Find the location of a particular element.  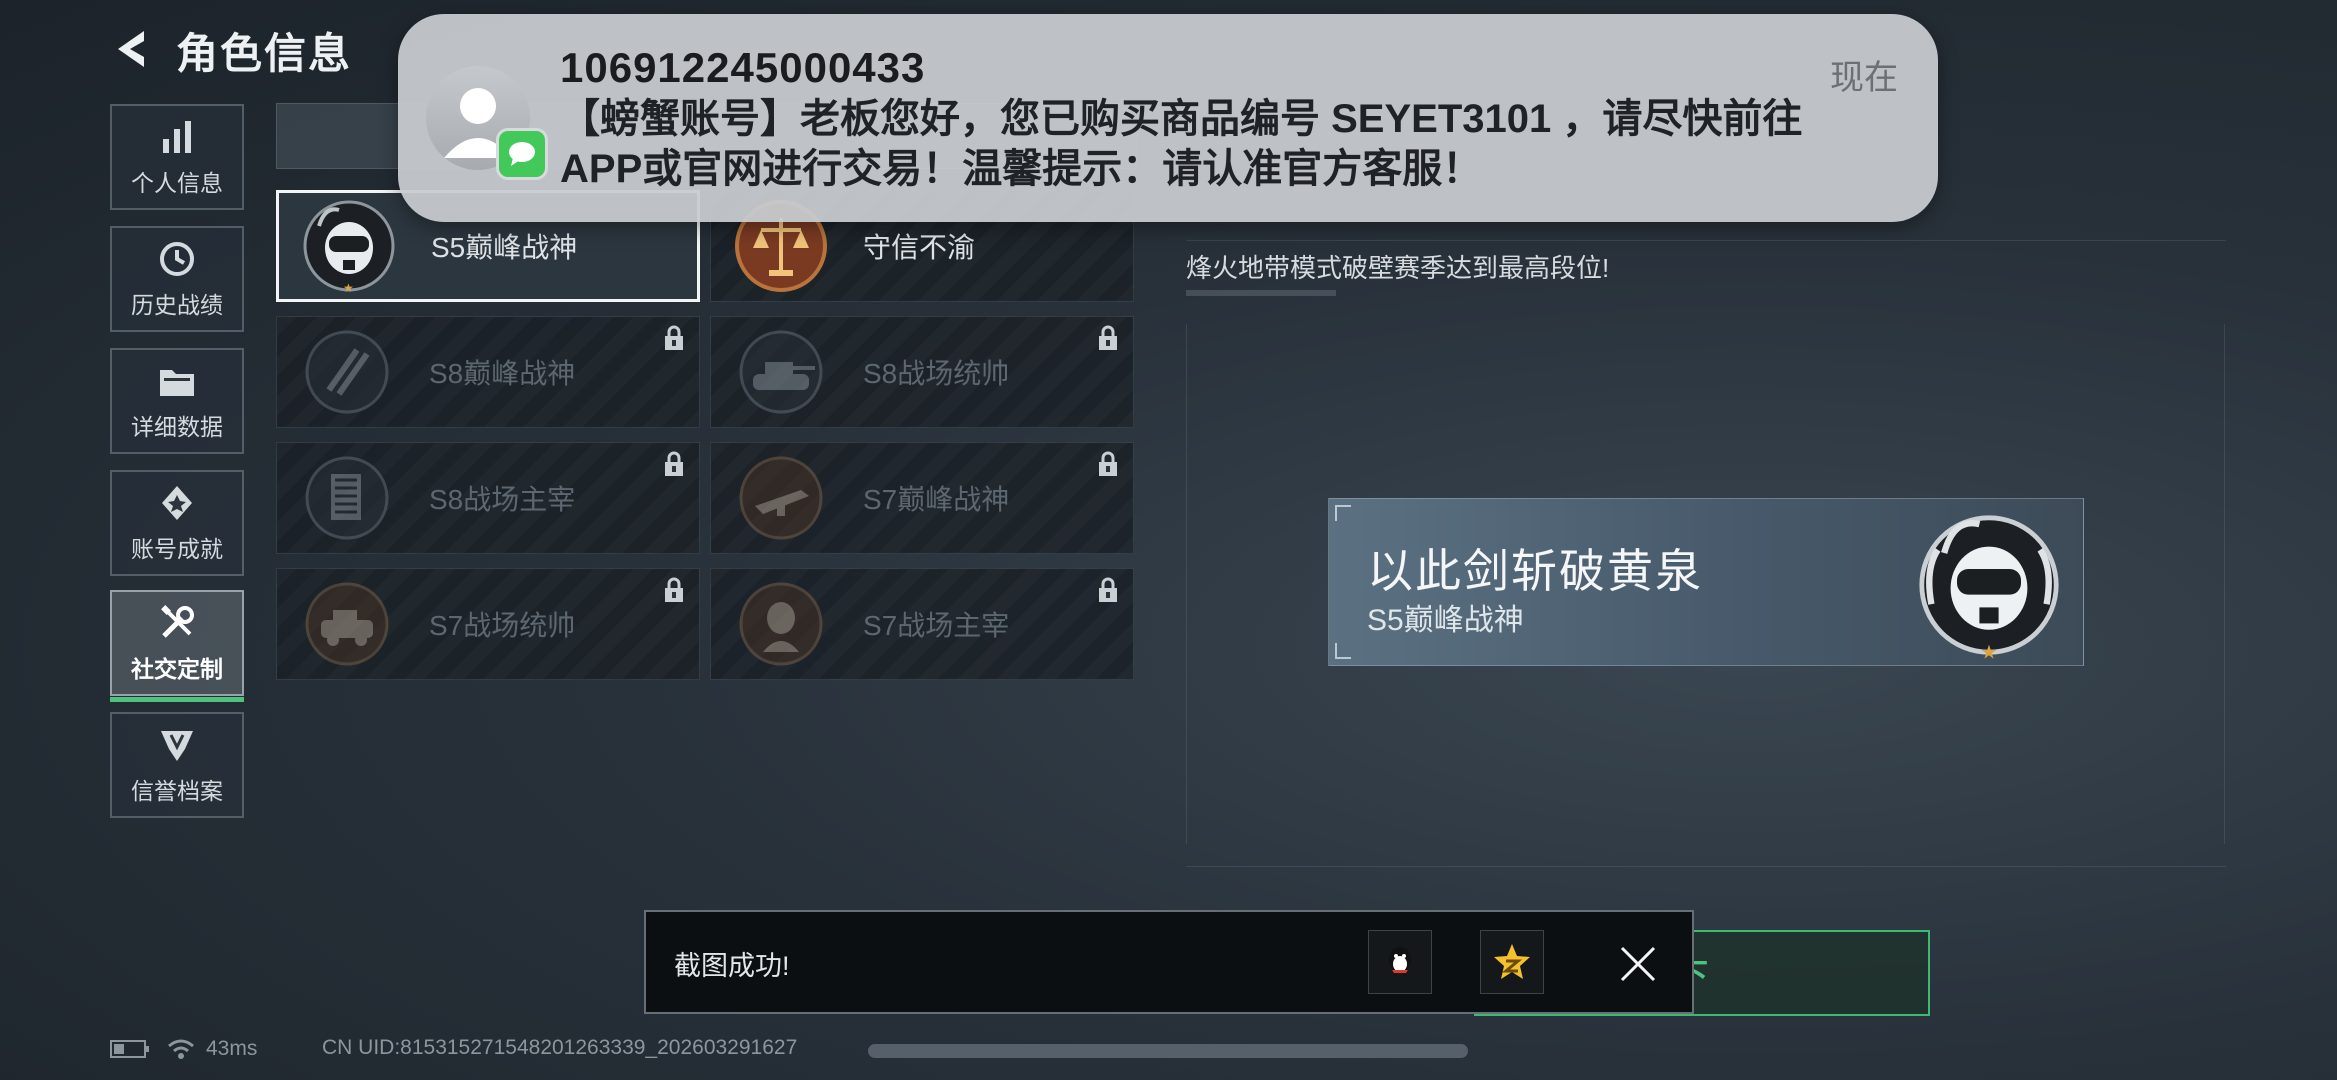

messages-app-icon is located at coordinates (522, 154).